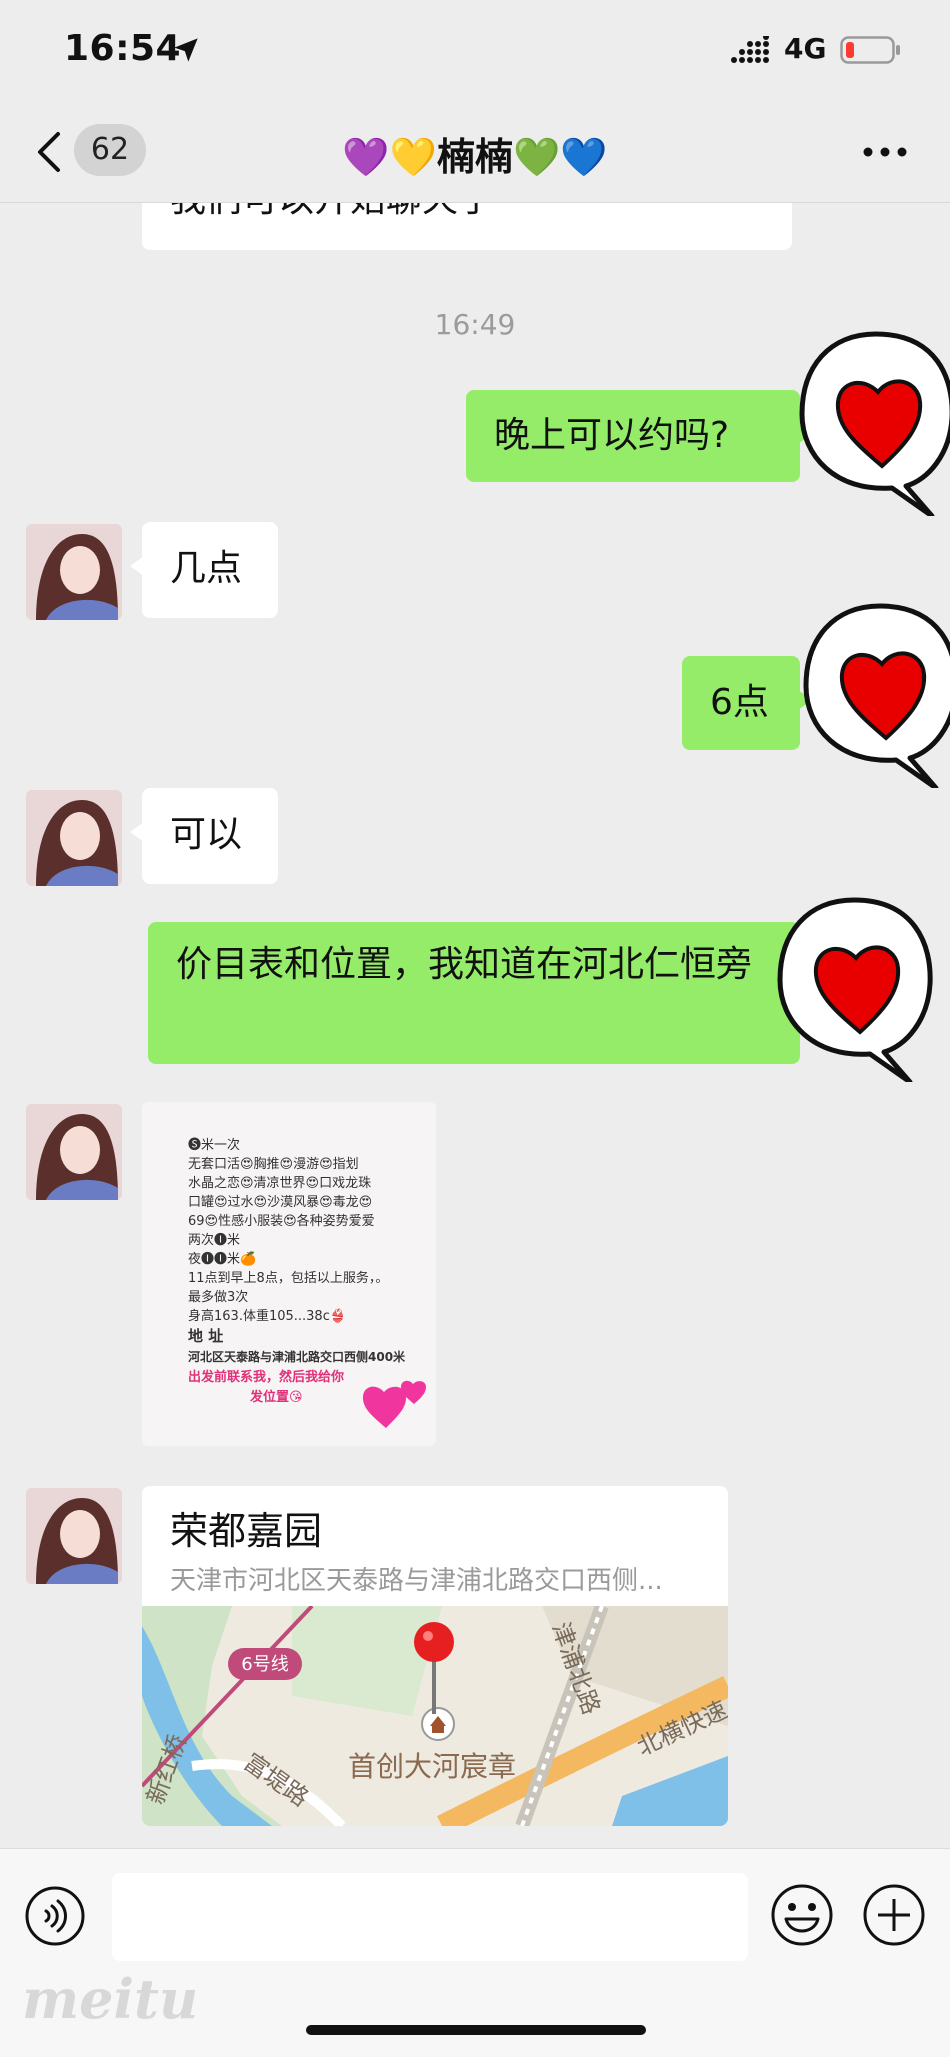 The height and width of the screenshot is (2057, 950). I want to click on message-text: 几点, so click(206, 568).